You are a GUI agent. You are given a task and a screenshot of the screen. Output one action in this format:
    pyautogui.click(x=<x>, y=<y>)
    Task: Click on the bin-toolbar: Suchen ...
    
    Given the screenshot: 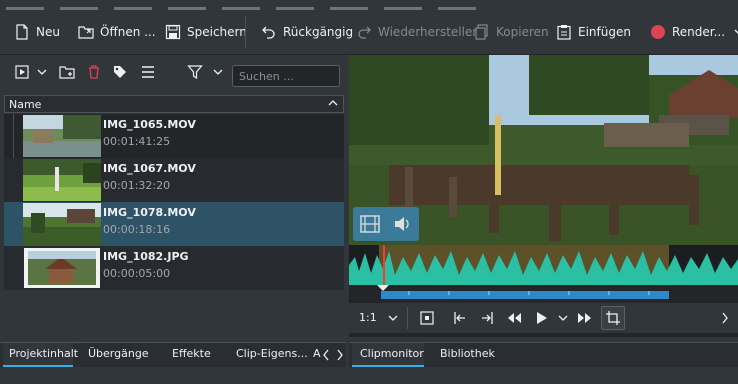 What is the action you would take?
    pyautogui.click(x=174, y=74)
    